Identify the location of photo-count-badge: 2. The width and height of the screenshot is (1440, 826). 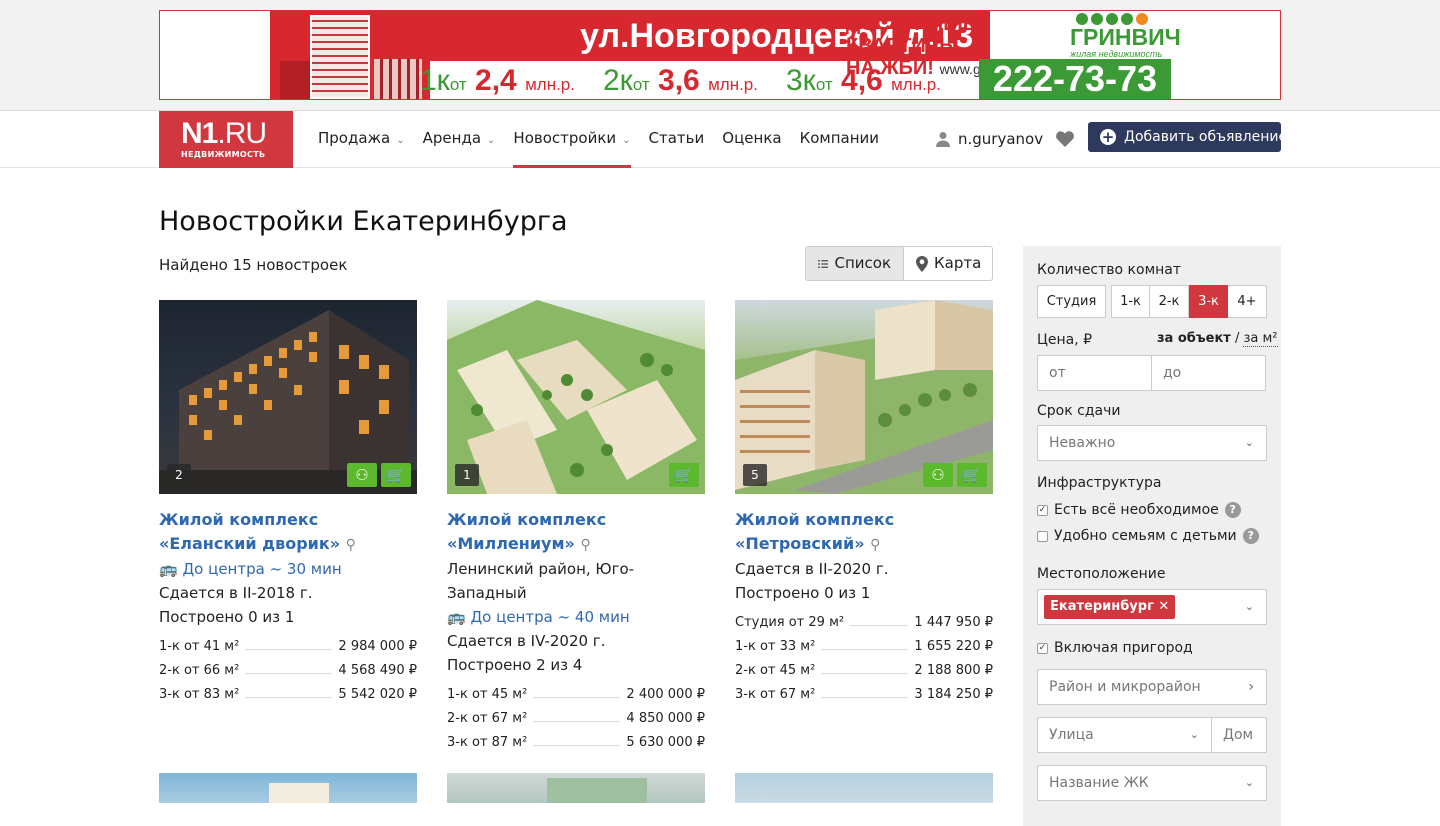
(179, 475).